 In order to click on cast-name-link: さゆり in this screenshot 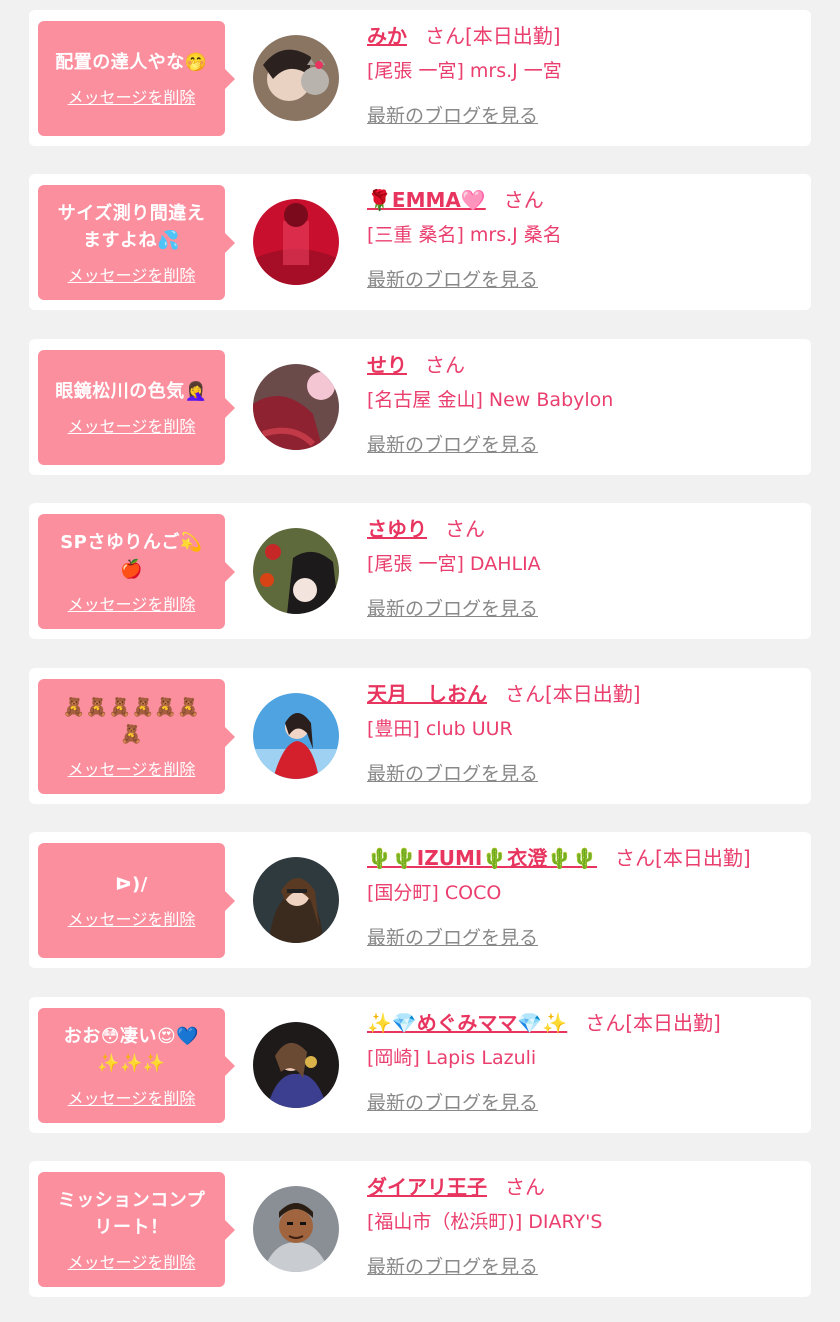, I will do `click(397, 529)`.